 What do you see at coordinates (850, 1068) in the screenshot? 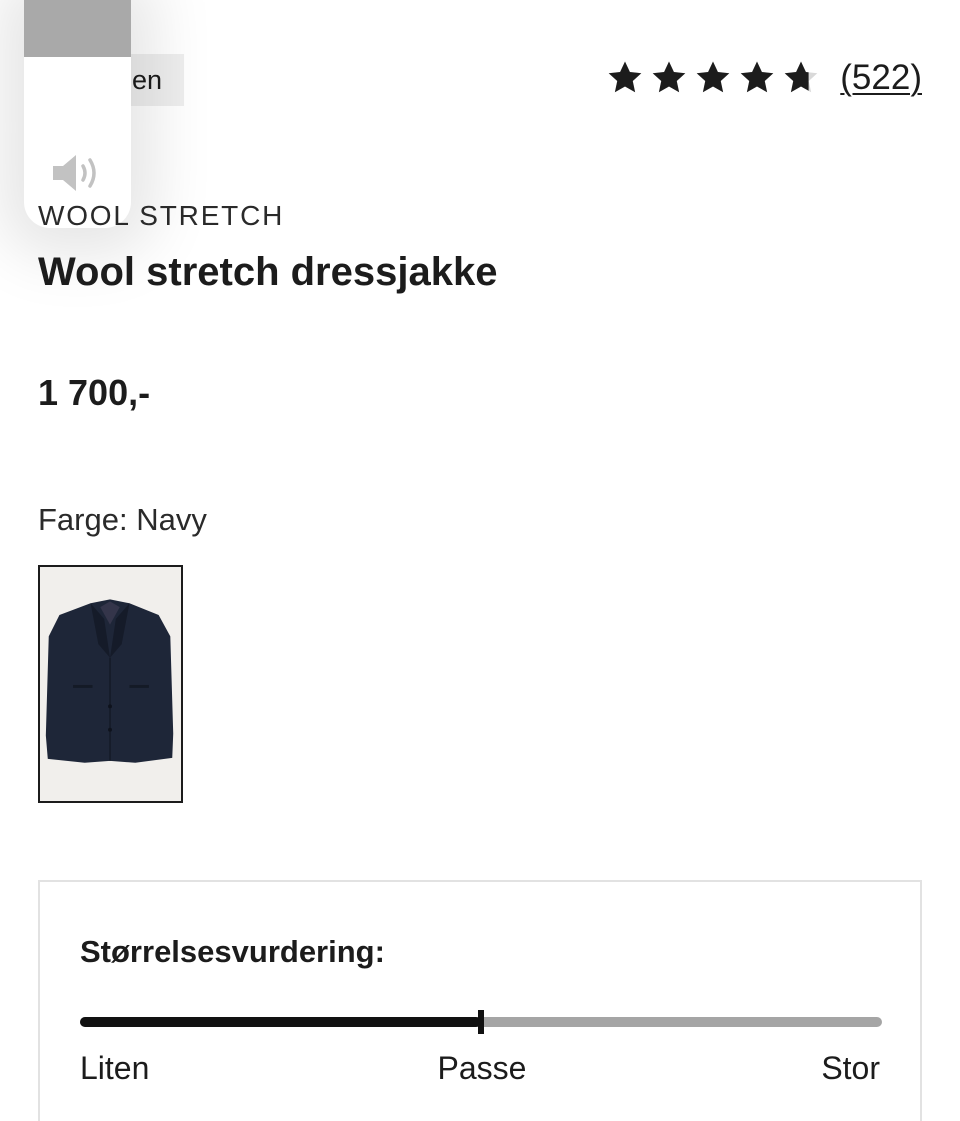
I see `size-rating-max-label: Stor` at bounding box center [850, 1068].